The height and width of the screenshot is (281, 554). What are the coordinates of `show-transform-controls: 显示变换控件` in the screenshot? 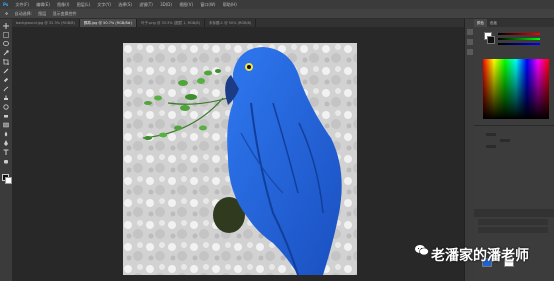 It's located at (65, 13).